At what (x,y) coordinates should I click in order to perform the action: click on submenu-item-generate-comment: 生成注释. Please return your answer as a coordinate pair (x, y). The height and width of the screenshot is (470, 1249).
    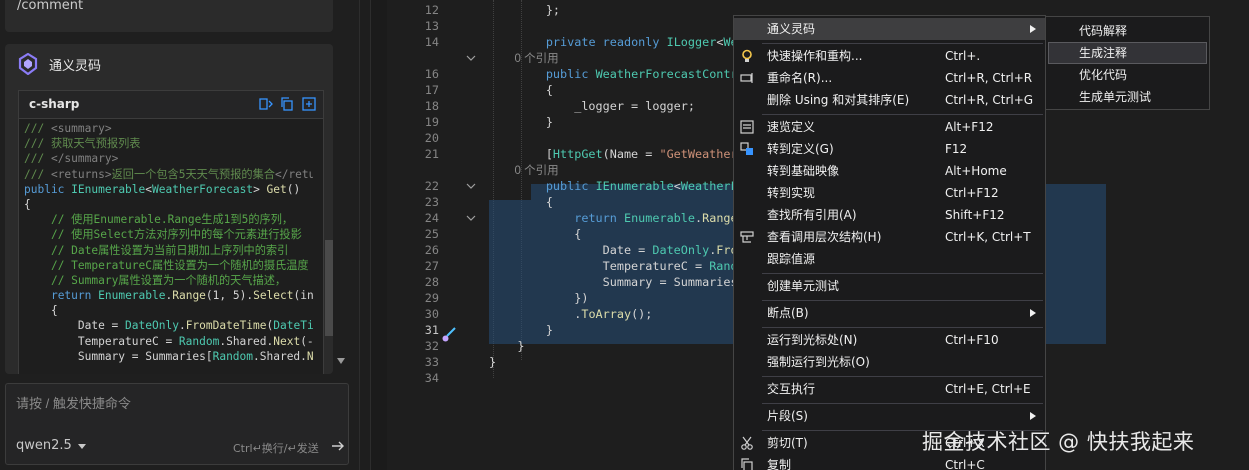
    Looking at the image, I should click on (1127, 53).